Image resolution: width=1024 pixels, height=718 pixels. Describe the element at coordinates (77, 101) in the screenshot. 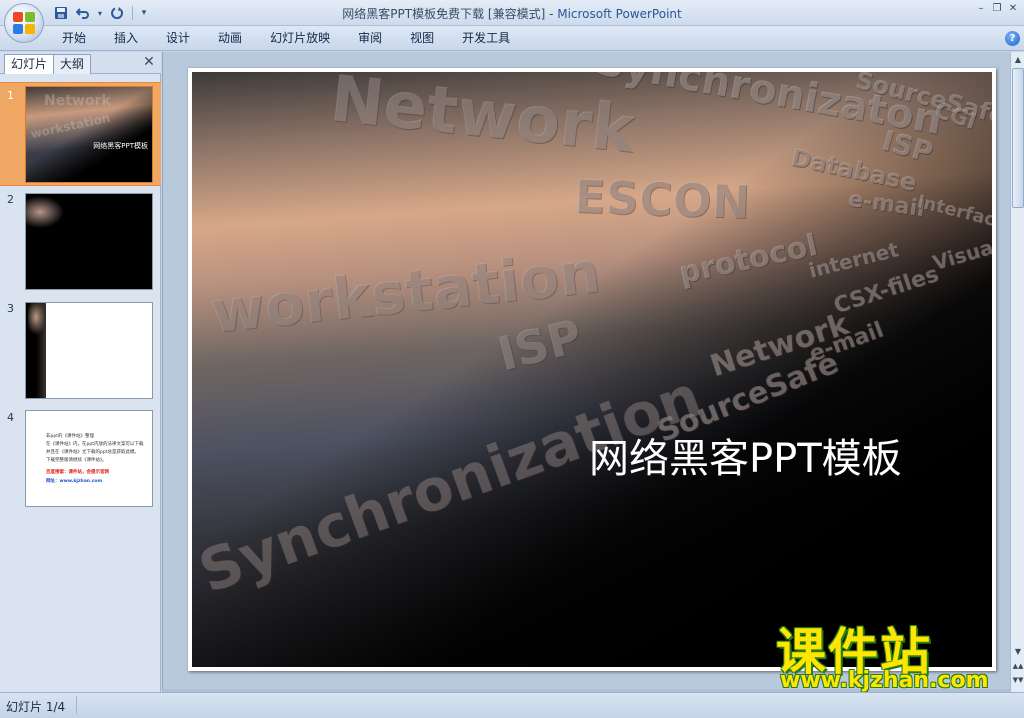

I see `thumbnail-decoration: Network` at that location.